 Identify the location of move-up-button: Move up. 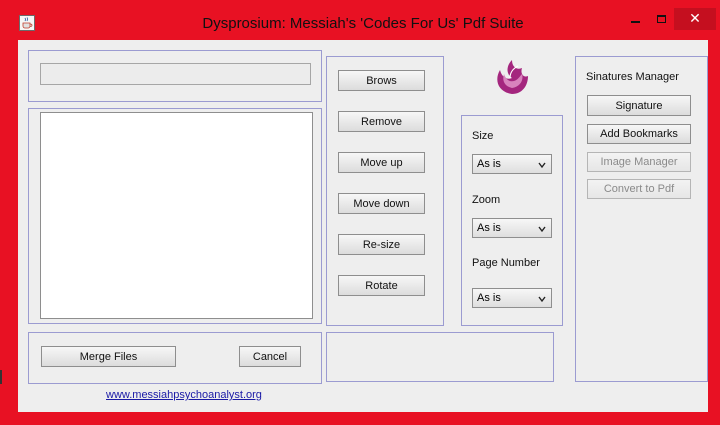
(381, 162).